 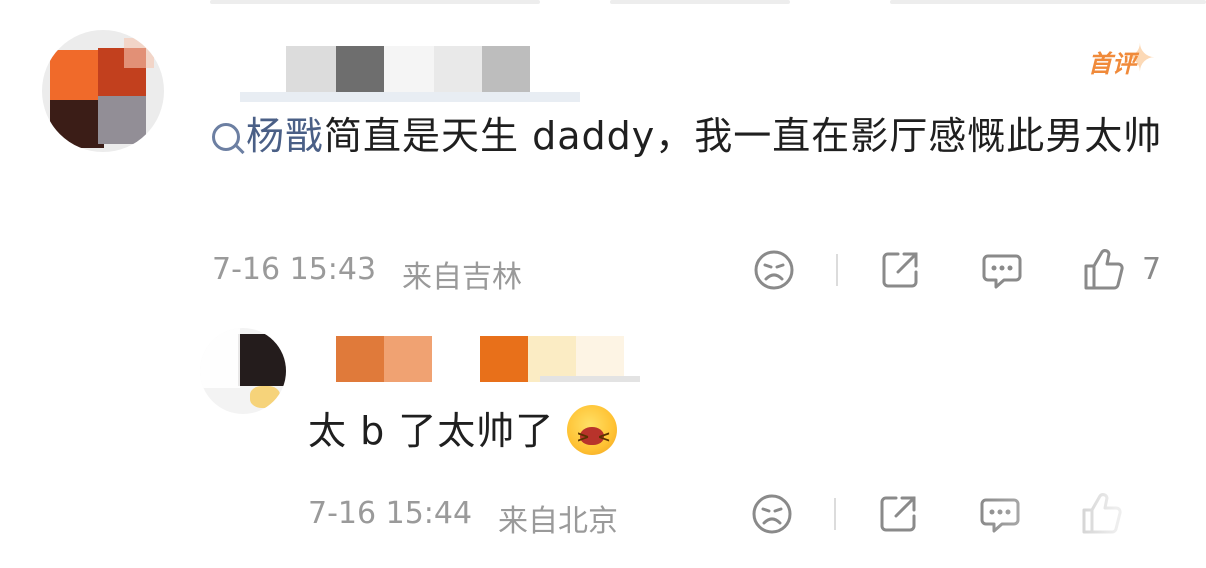 What do you see at coordinates (558, 521) in the screenshot?
I see `reply-location: 来自北京` at bounding box center [558, 521].